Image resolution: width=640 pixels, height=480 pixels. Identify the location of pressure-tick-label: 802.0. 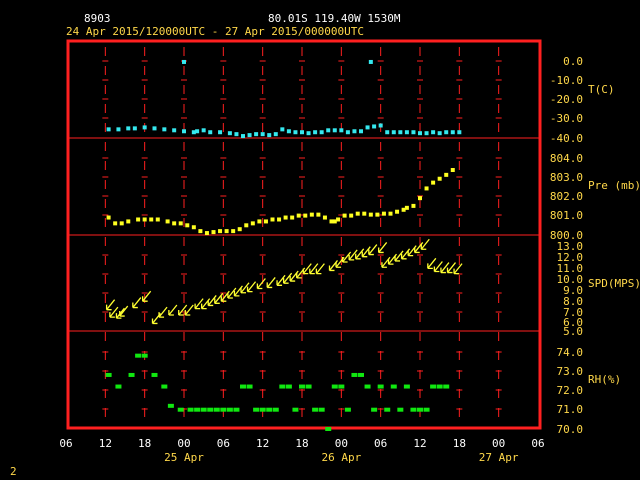
(566, 196).